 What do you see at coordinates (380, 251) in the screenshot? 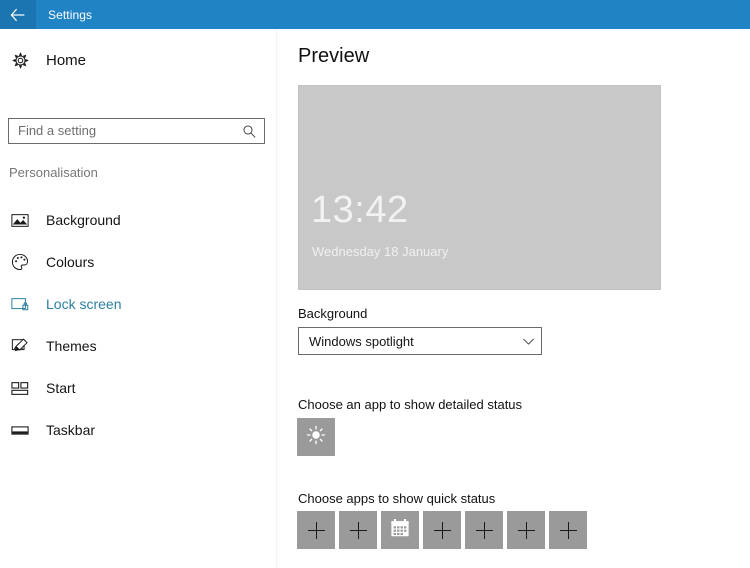
I see `preview-date: Wednesday 18 January` at bounding box center [380, 251].